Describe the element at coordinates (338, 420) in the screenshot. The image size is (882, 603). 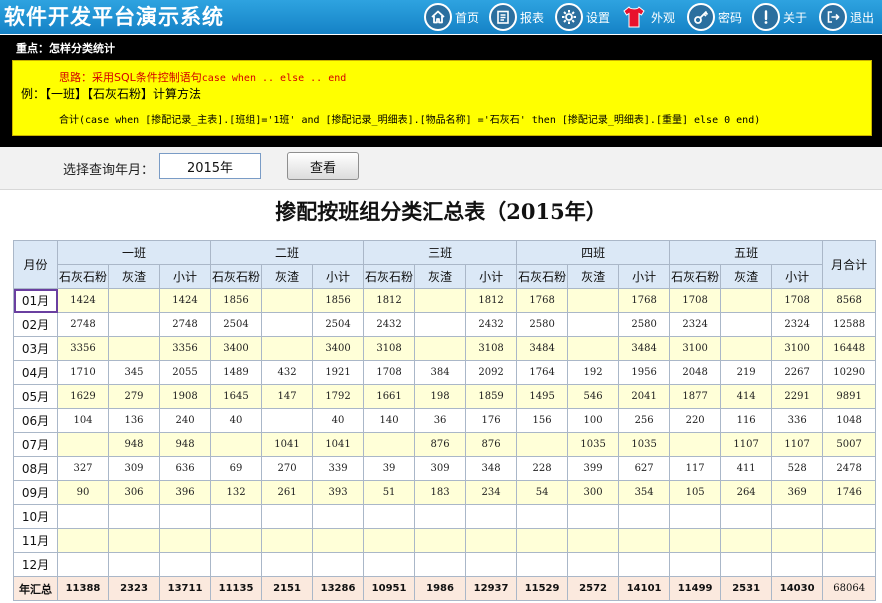
I see `data-cell: 40` at that location.